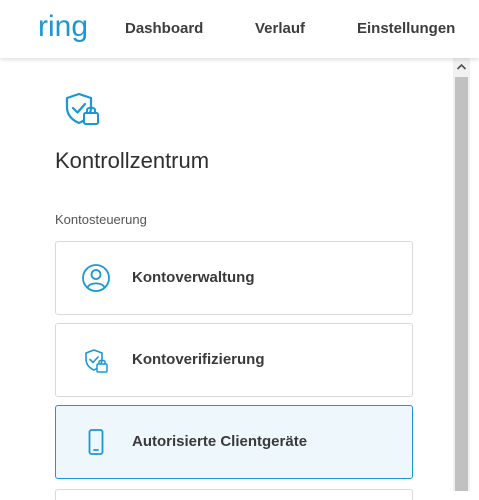  I want to click on nav-einstellungen: Einstellungen, so click(406, 29).